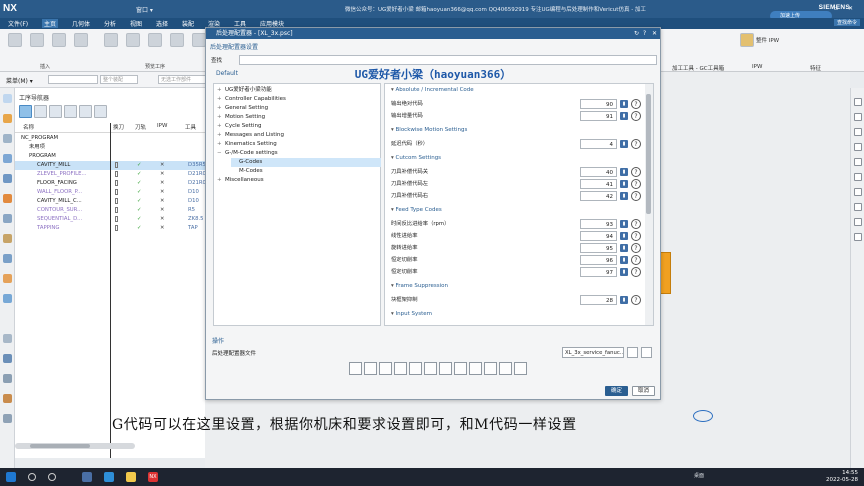 The width and height of the screenshot is (864, 486). Describe the element at coordinates (40, 111) in the screenshot. I see `machine-tool-view-icon` at that location.